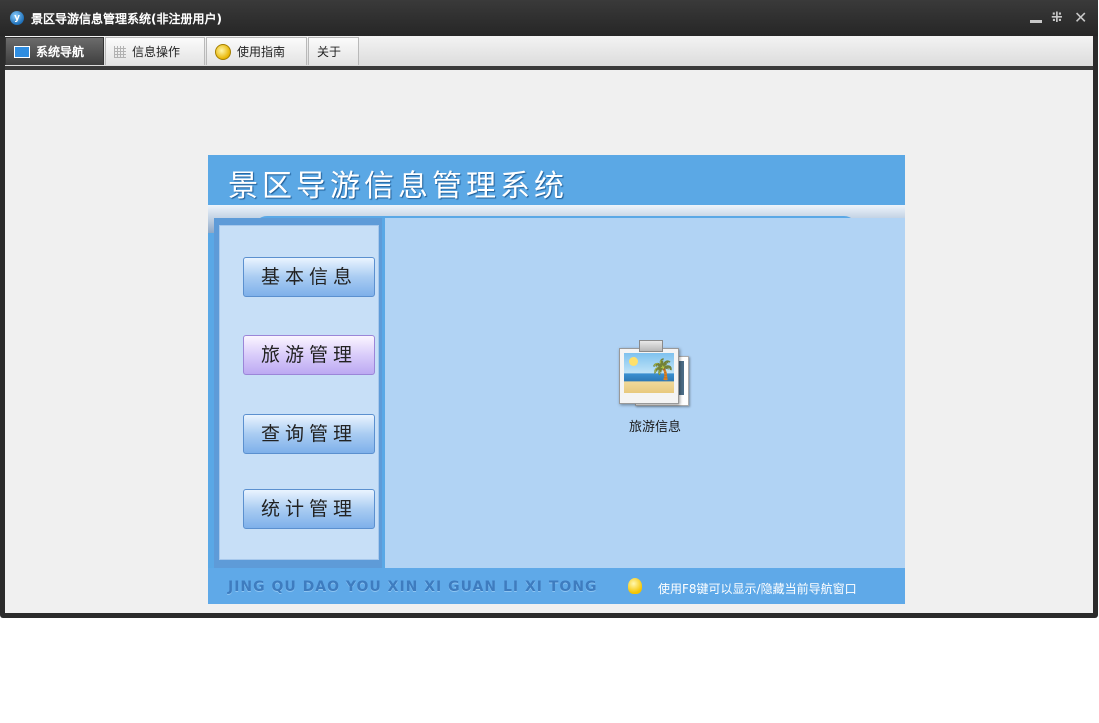  What do you see at coordinates (398, 186) in the screenshot?
I see `system-title: 景区导游信息管理系统` at bounding box center [398, 186].